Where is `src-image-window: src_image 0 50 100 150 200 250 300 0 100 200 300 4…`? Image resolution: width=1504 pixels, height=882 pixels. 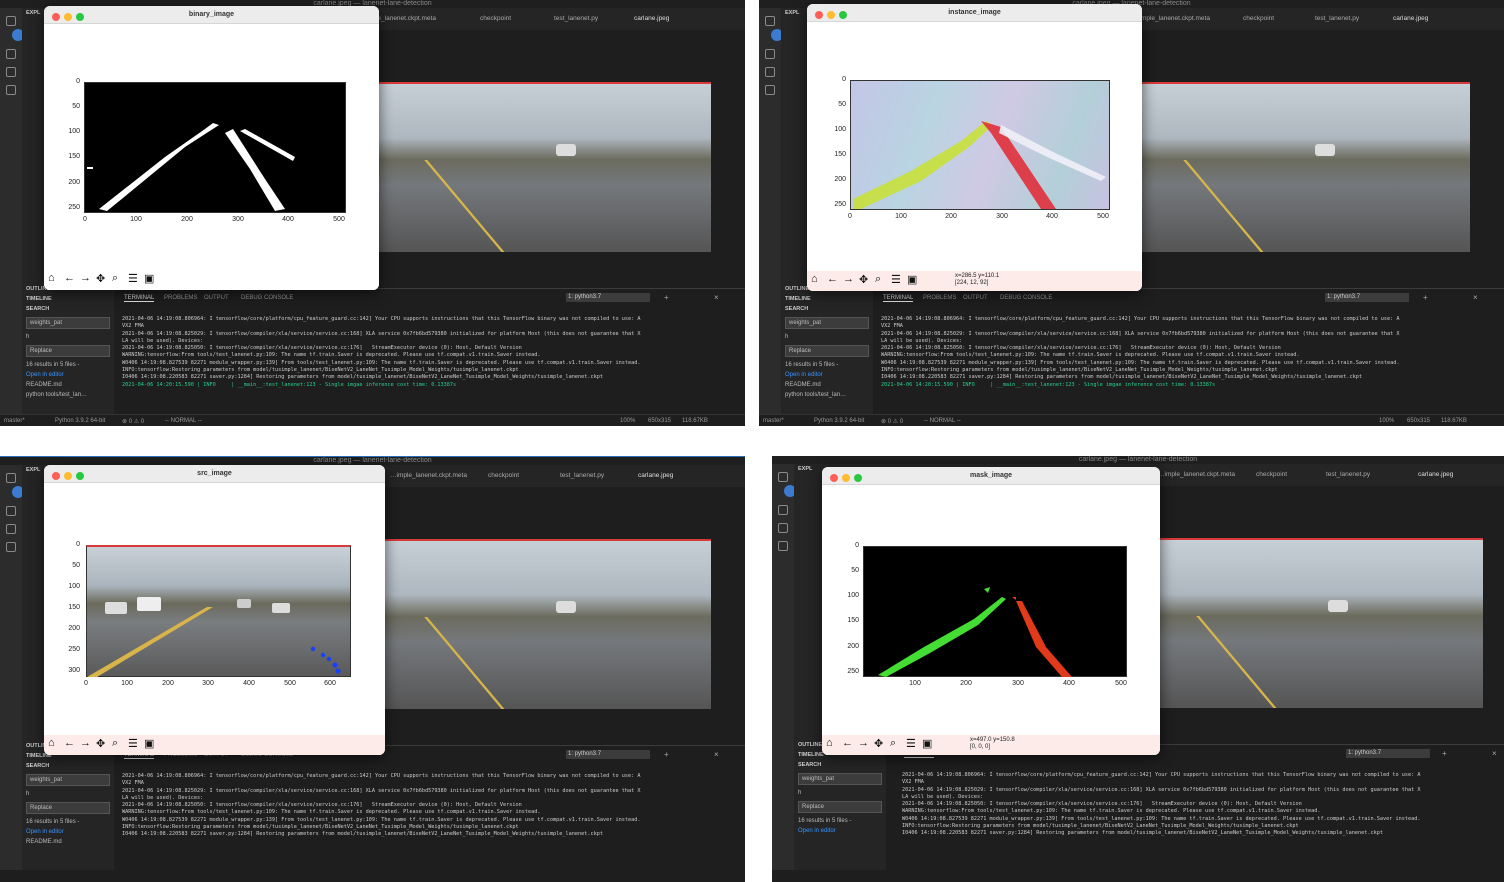
src-image-window: src_image 0 50 100 150 200 250 300 0 100 200 300 4… is located at coordinates (214, 610).